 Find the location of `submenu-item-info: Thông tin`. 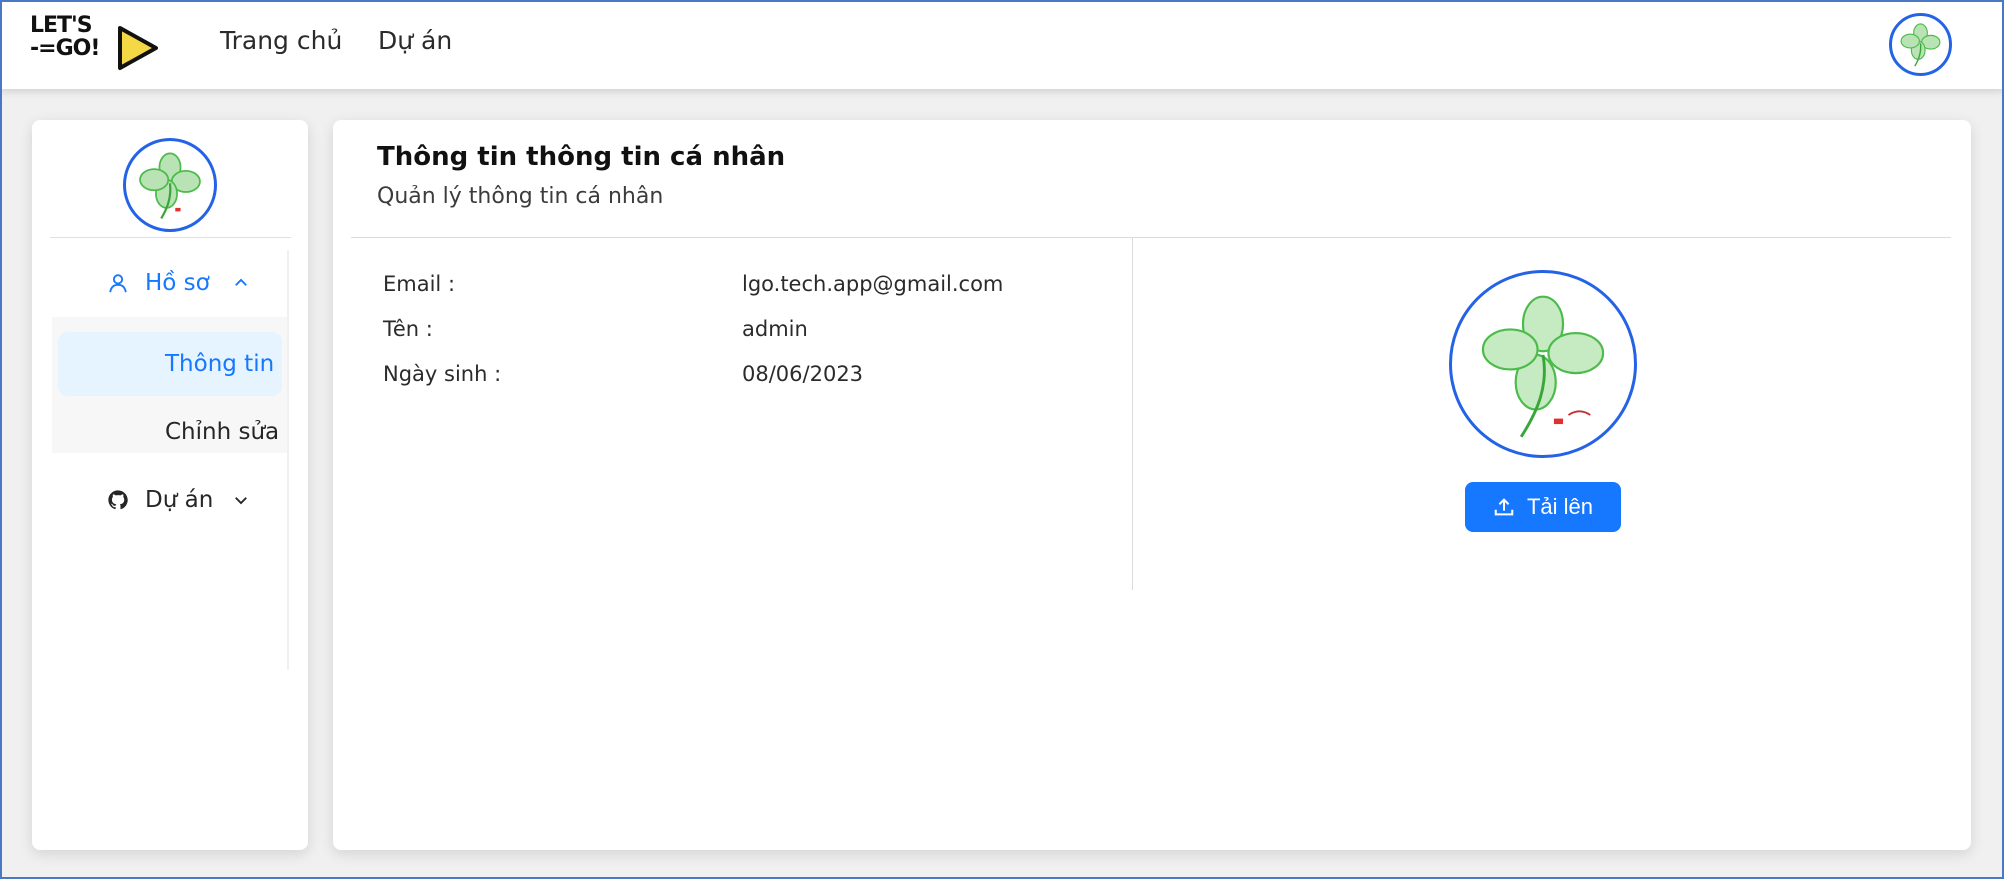

submenu-item-info: Thông tin is located at coordinates (170, 364).